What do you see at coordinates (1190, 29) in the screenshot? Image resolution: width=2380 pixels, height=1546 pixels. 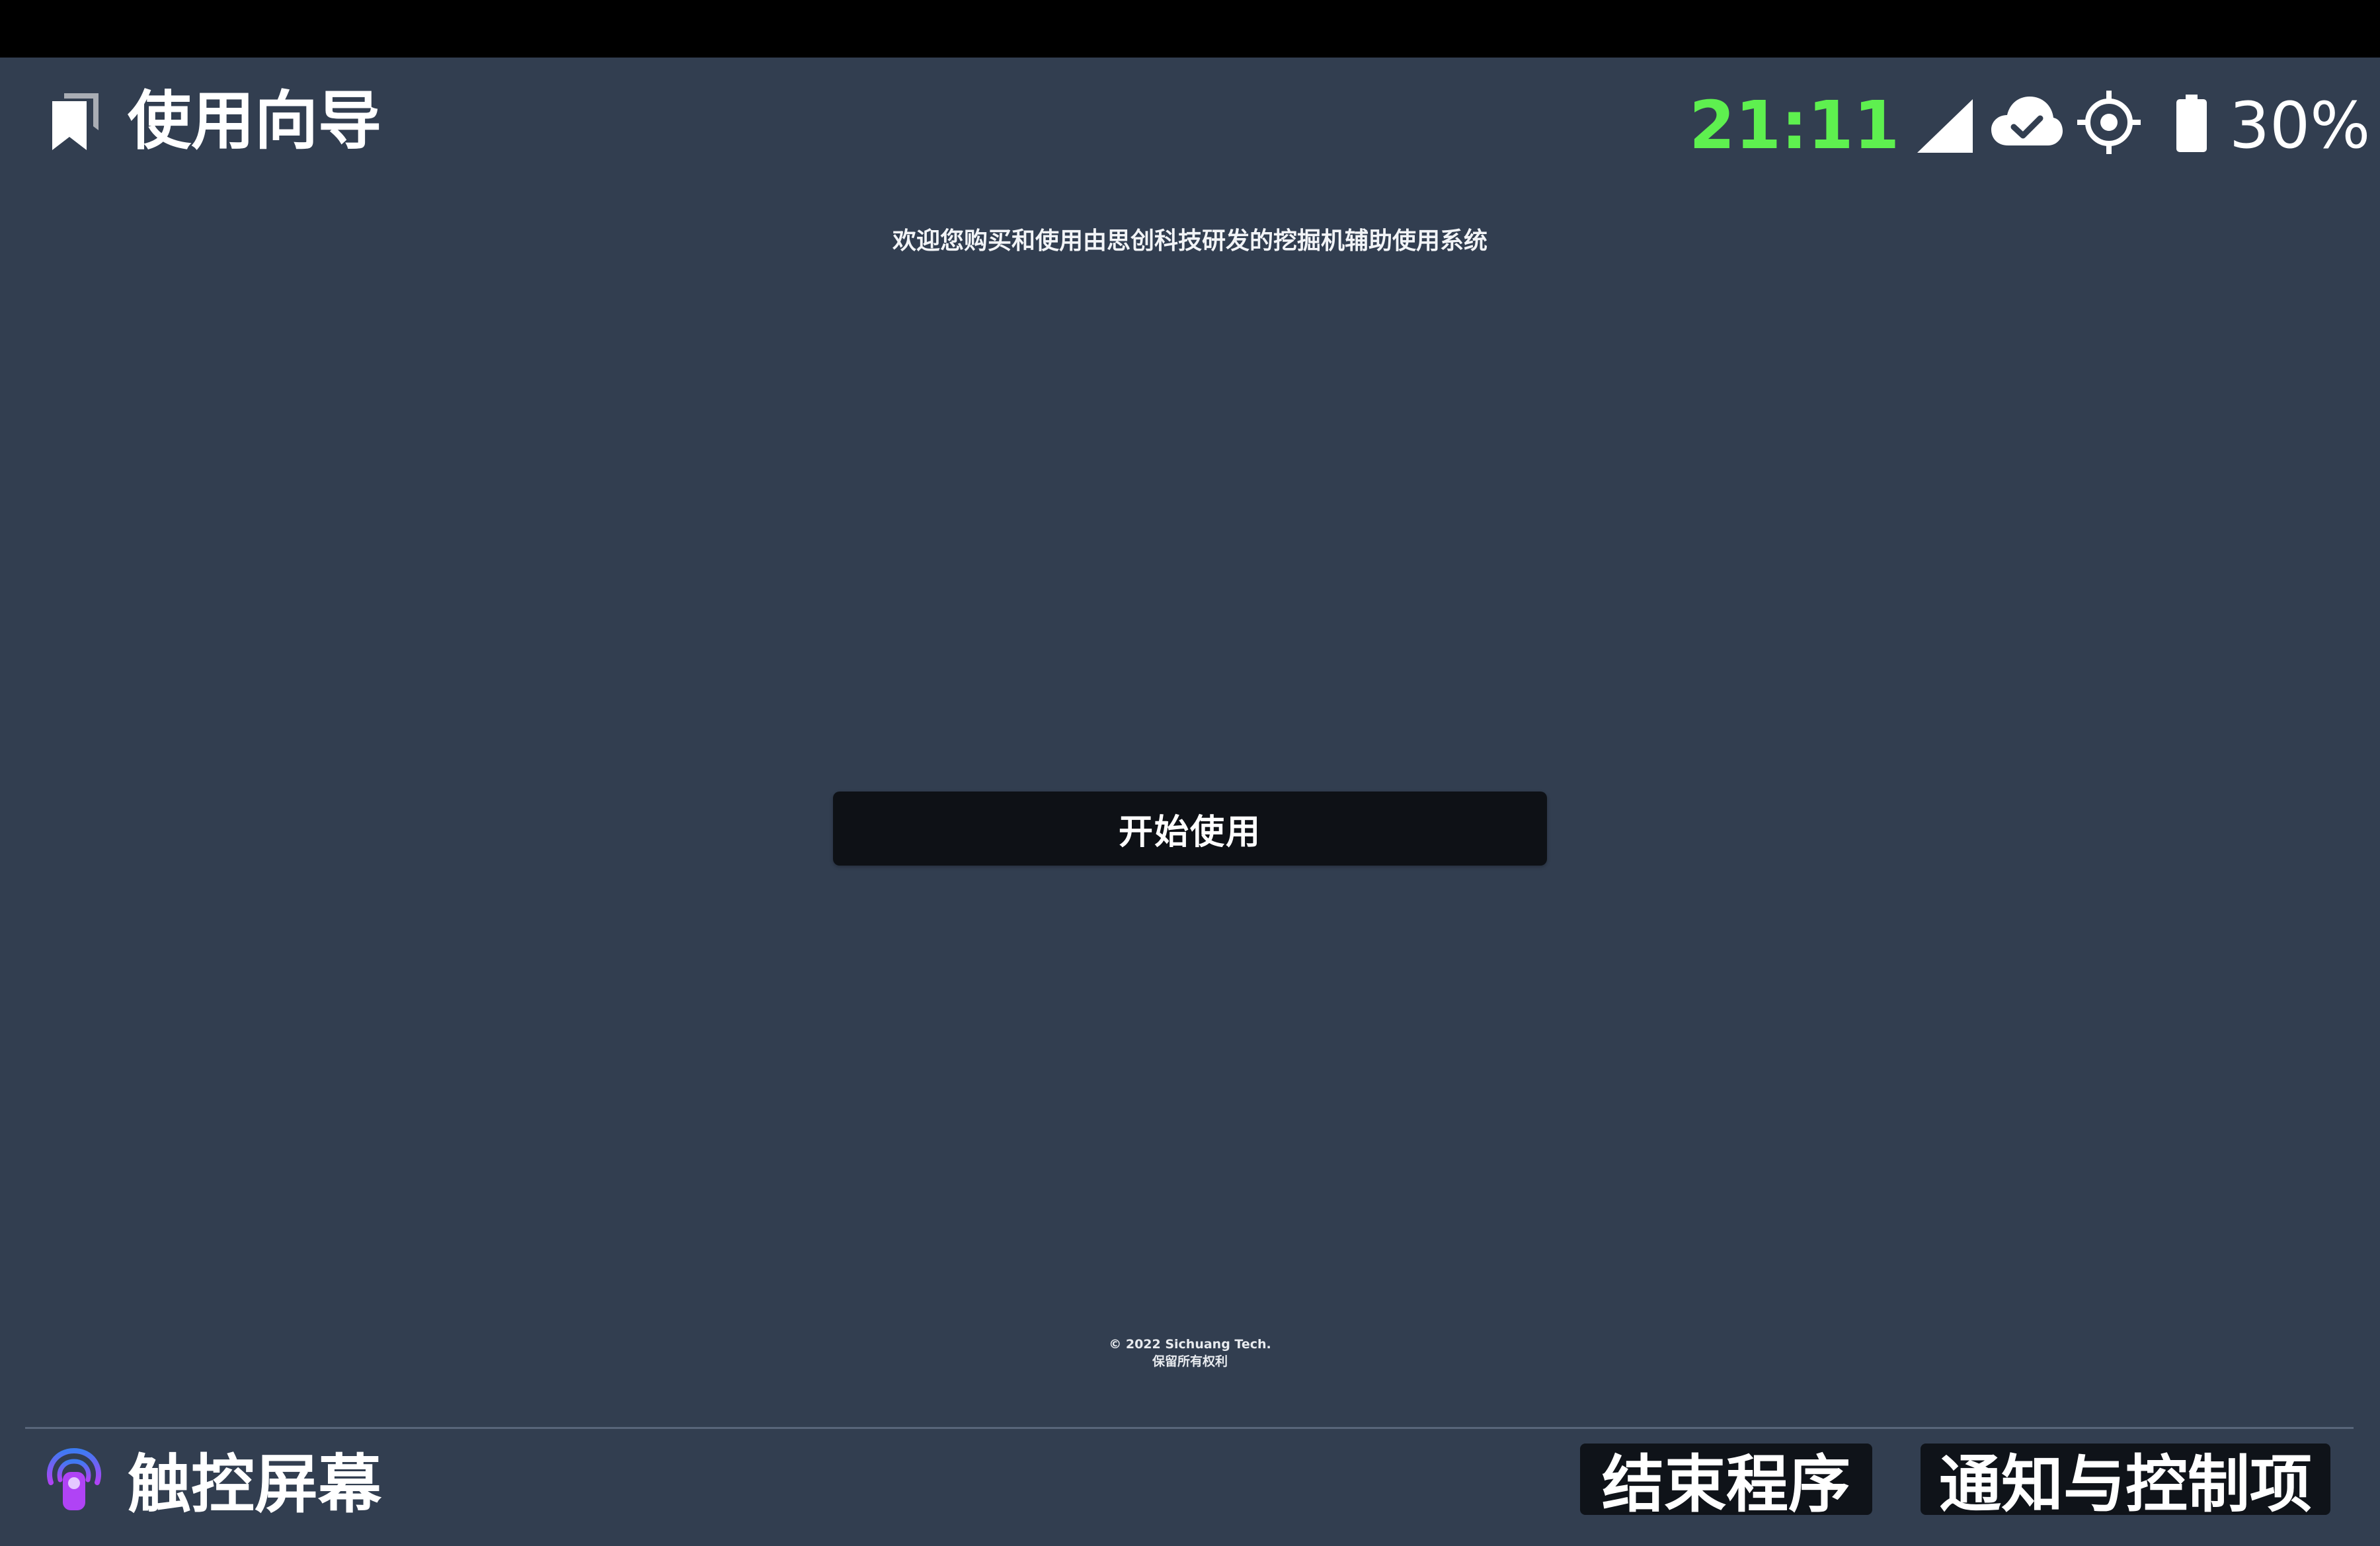 I see `system-top-strip` at bounding box center [1190, 29].